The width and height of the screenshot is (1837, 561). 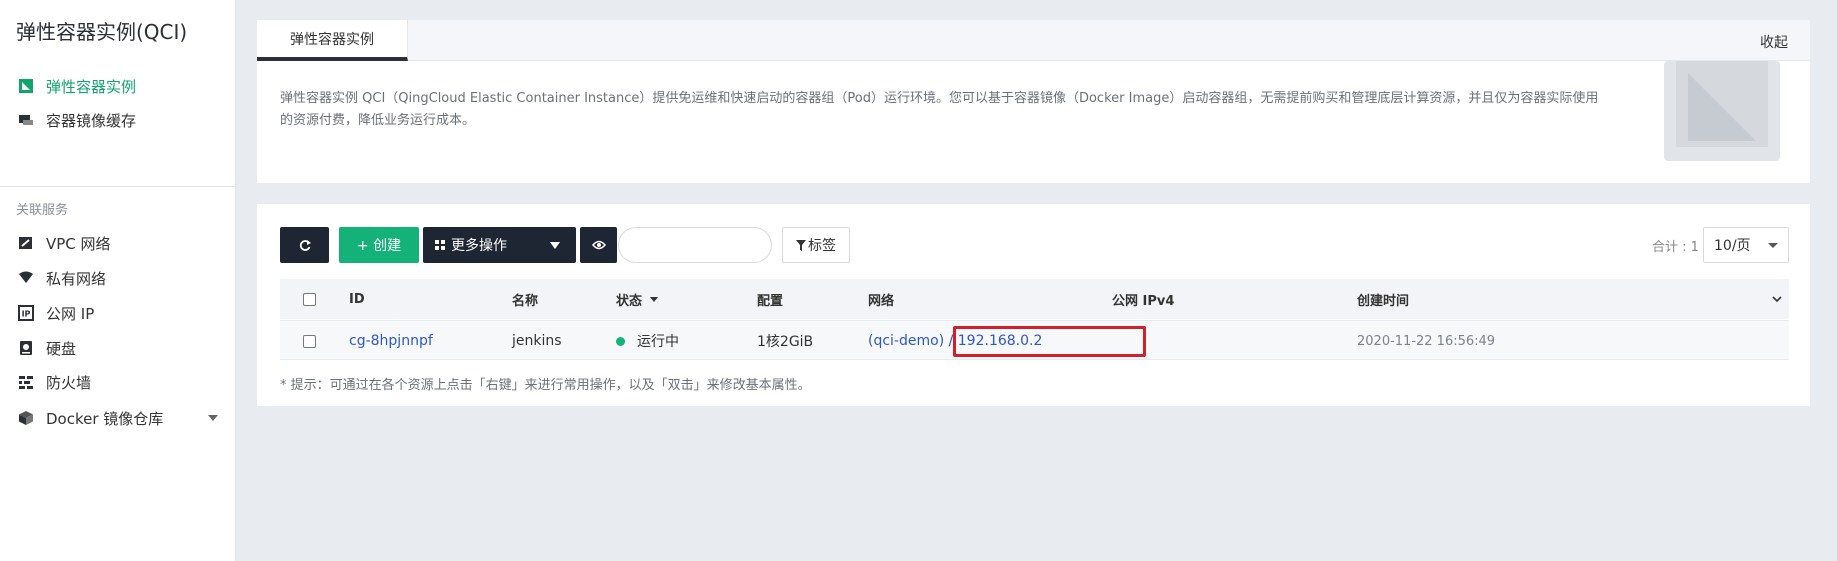 I want to click on disk-icon, so click(x=26, y=348).